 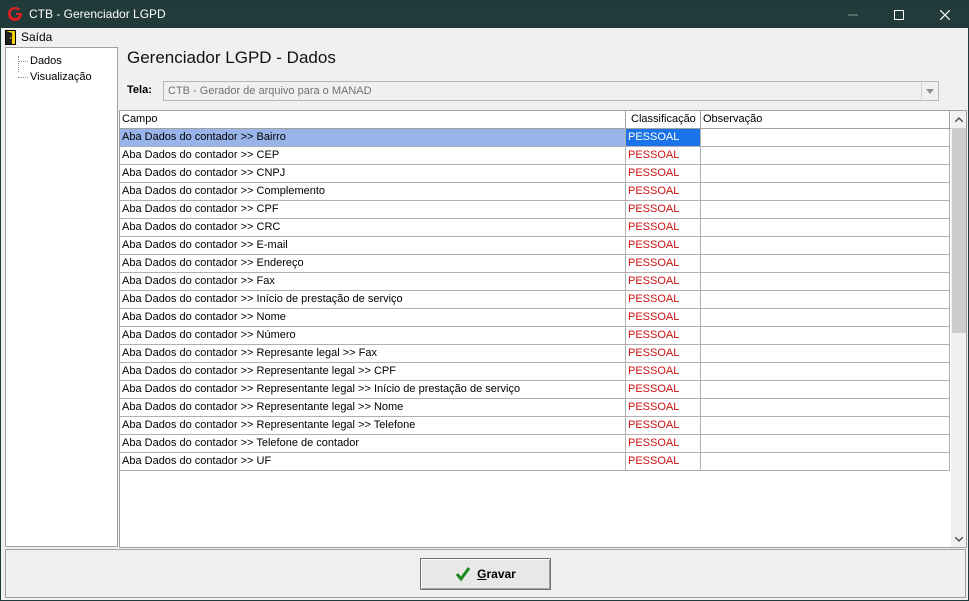 What do you see at coordinates (139, 90) in the screenshot?
I see `tela-label: Tela:` at bounding box center [139, 90].